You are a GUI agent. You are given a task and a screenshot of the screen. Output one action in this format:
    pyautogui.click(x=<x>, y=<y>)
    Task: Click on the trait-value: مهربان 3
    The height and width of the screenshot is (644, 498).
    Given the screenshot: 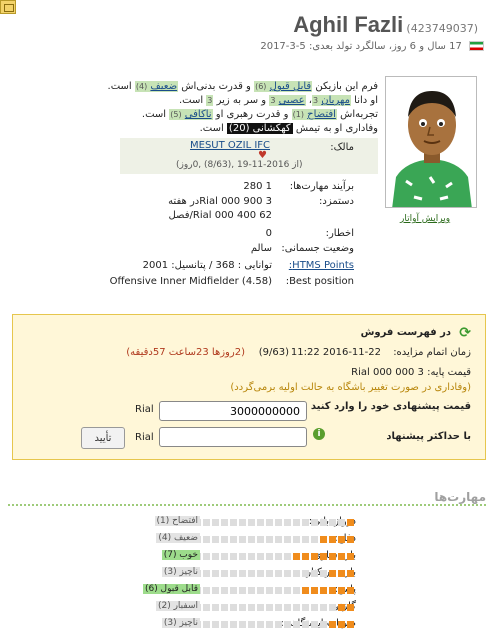 What is the action you would take?
    pyautogui.click(x=331, y=100)
    